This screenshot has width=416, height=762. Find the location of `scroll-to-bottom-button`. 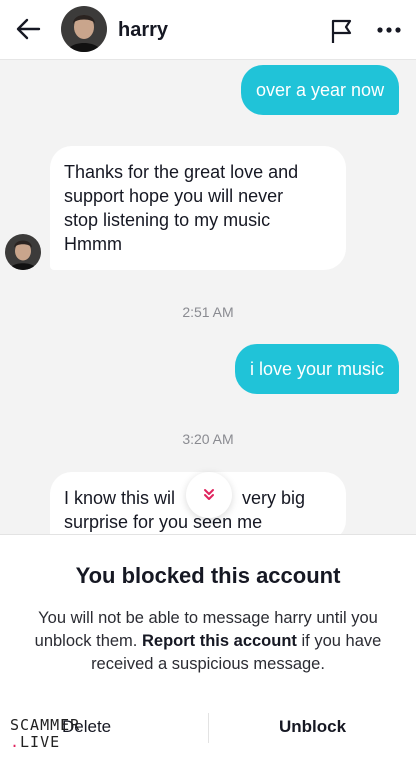

scroll-to-bottom-button is located at coordinates (209, 495).